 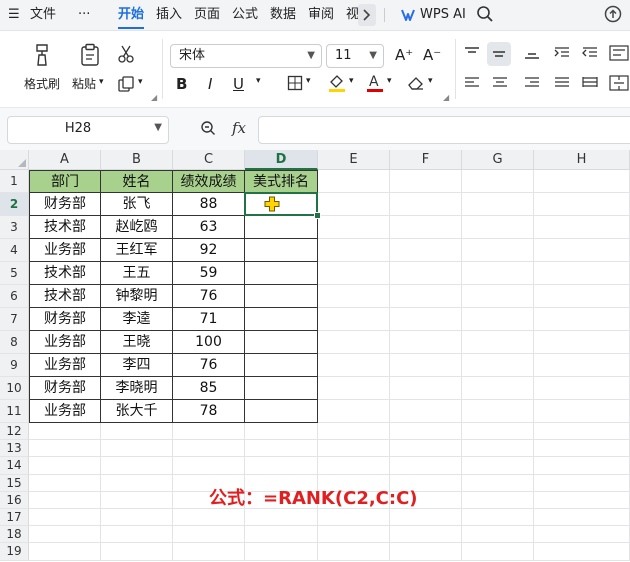 What do you see at coordinates (137, 250) in the screenshot?
I see `cell: 王红军` at bounding box center [137, 250].